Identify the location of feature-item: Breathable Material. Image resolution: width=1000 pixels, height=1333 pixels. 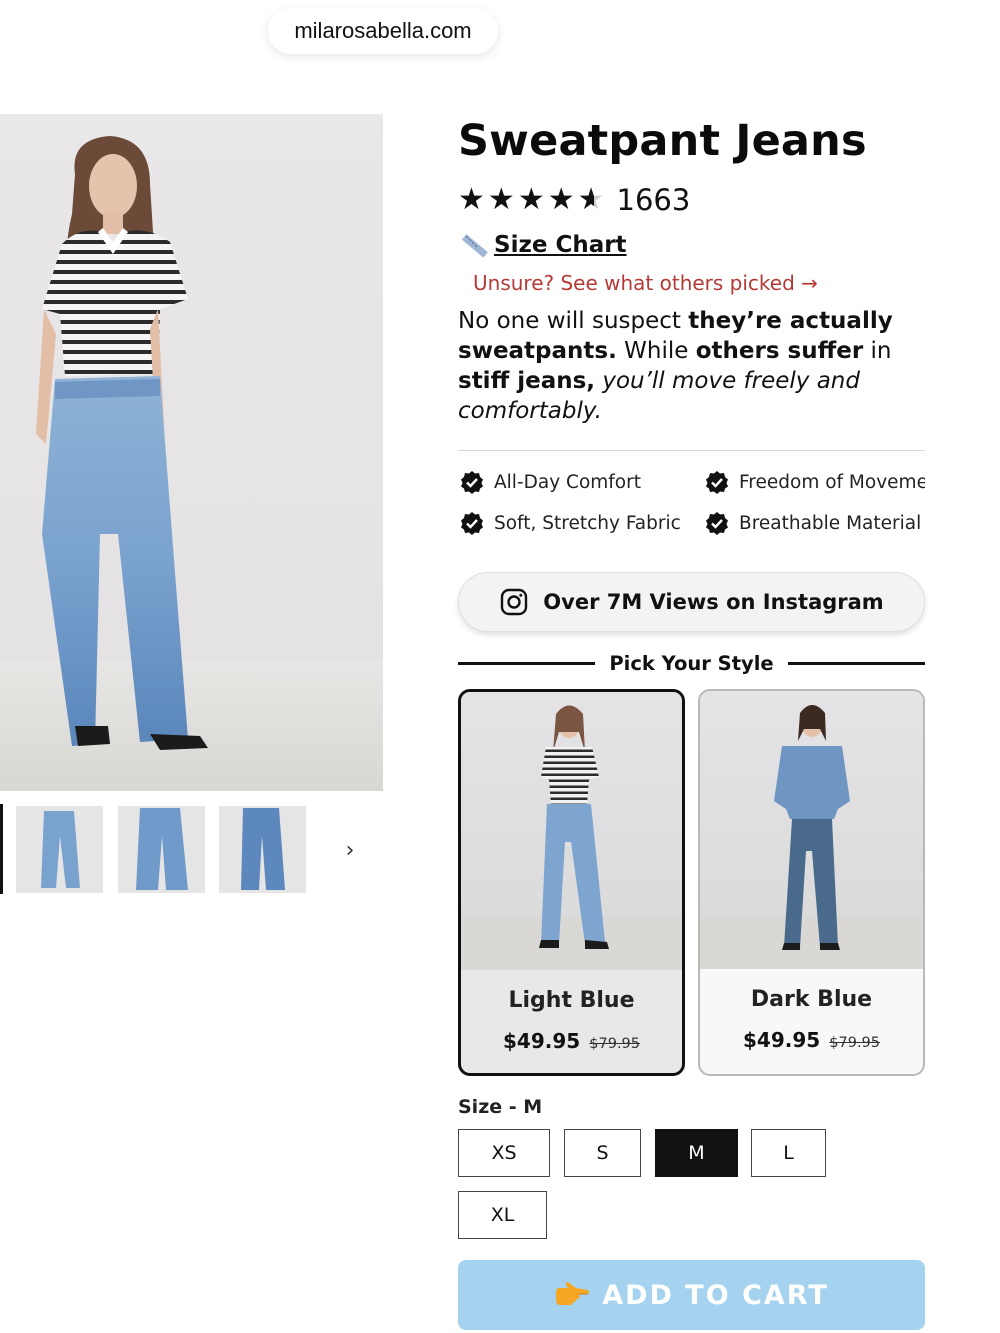
(813, 523).